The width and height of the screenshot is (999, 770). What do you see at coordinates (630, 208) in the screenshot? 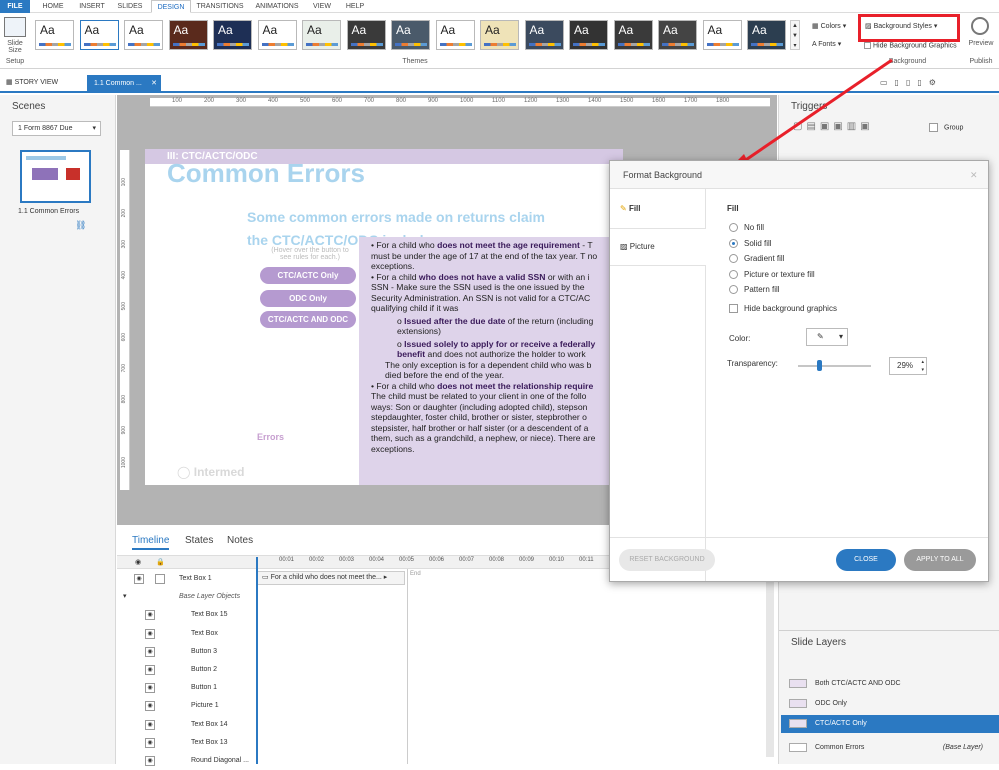
I see `dialog-tab-fill: ✎ Fill` at bounding box center [630, 208].